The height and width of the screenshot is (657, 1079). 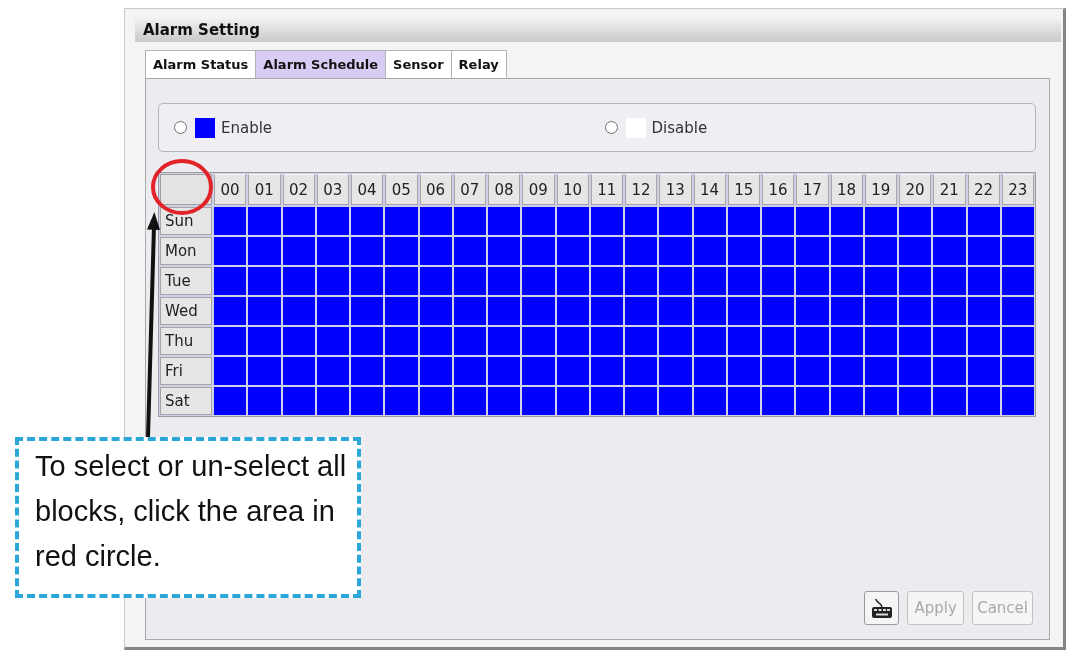 What do you see at coordinates (186, 189) in the screenshot?
I see `select-all-cell` at bounding box center [186, 189].